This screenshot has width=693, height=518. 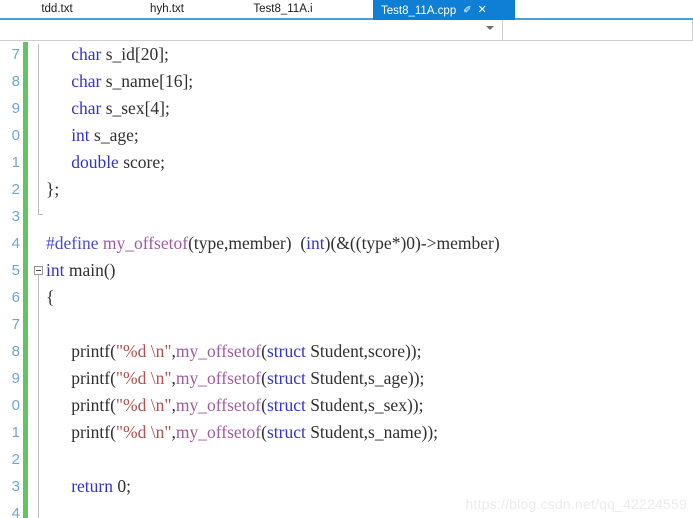 I want to click on tab-label: Test8_11A.cpp, so click(x=419, y=11).